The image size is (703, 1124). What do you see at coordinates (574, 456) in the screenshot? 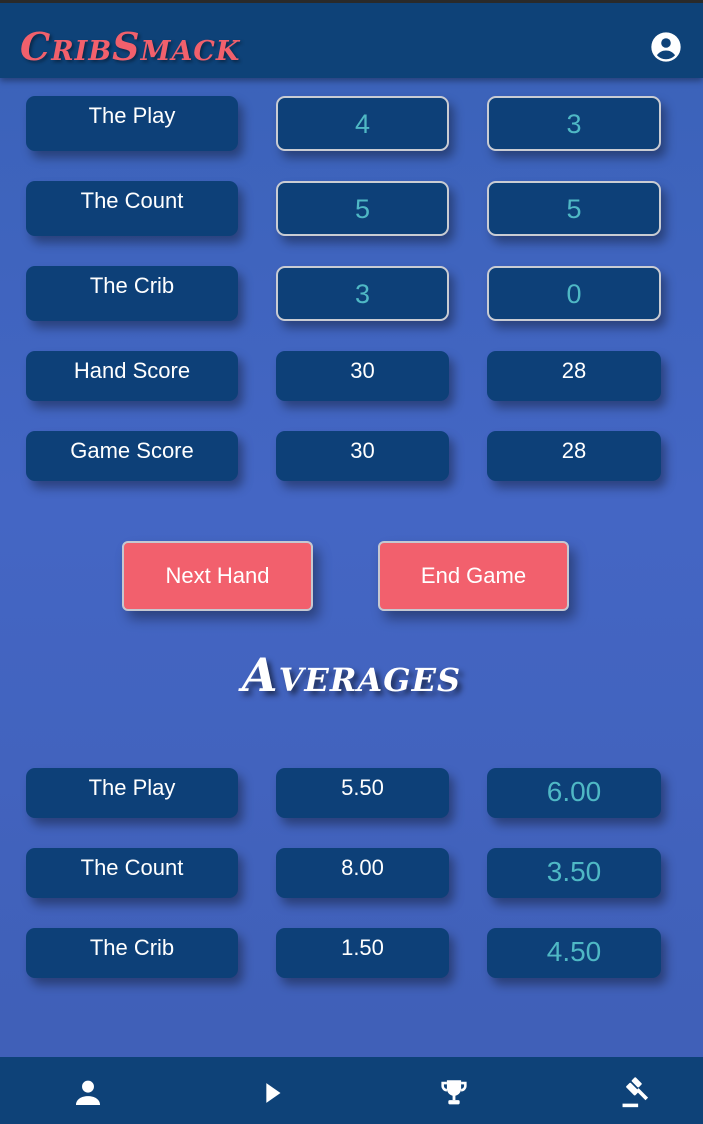
I see `player2-game-score: 28` at bounding box center [574, 456].